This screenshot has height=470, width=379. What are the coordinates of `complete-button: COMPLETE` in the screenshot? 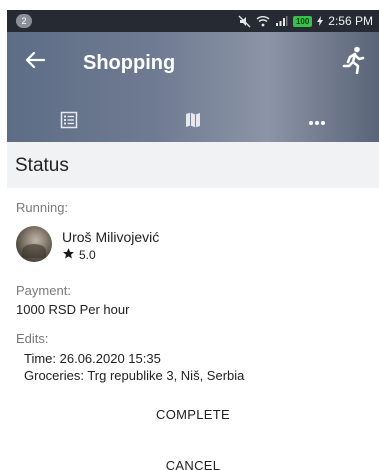 It's located at (193, 414).